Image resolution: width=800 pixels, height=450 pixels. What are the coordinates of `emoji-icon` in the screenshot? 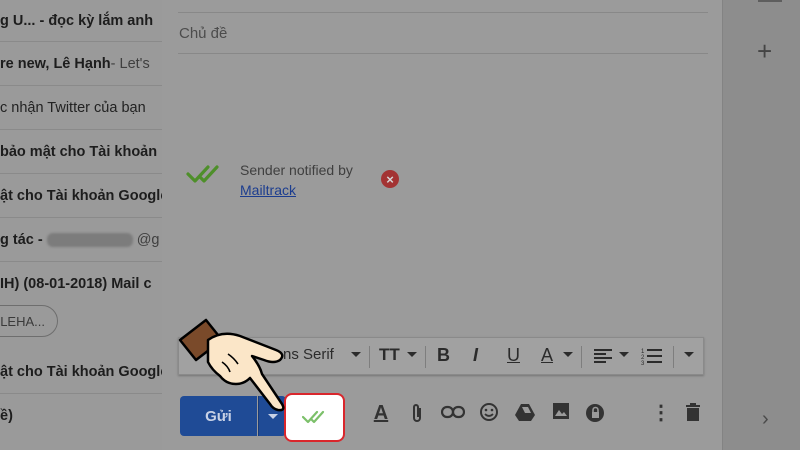 It's located at (489, 414).